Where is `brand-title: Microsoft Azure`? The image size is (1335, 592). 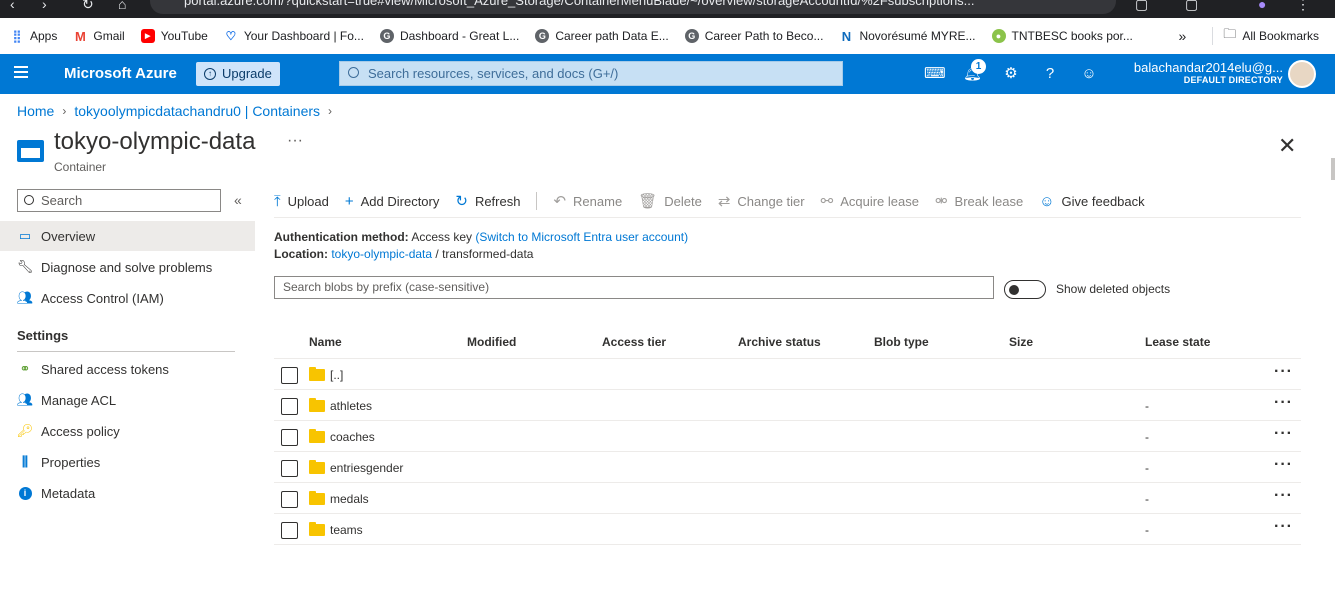 brand-title: Microsoft Azure is located at coordinates (120, 73).